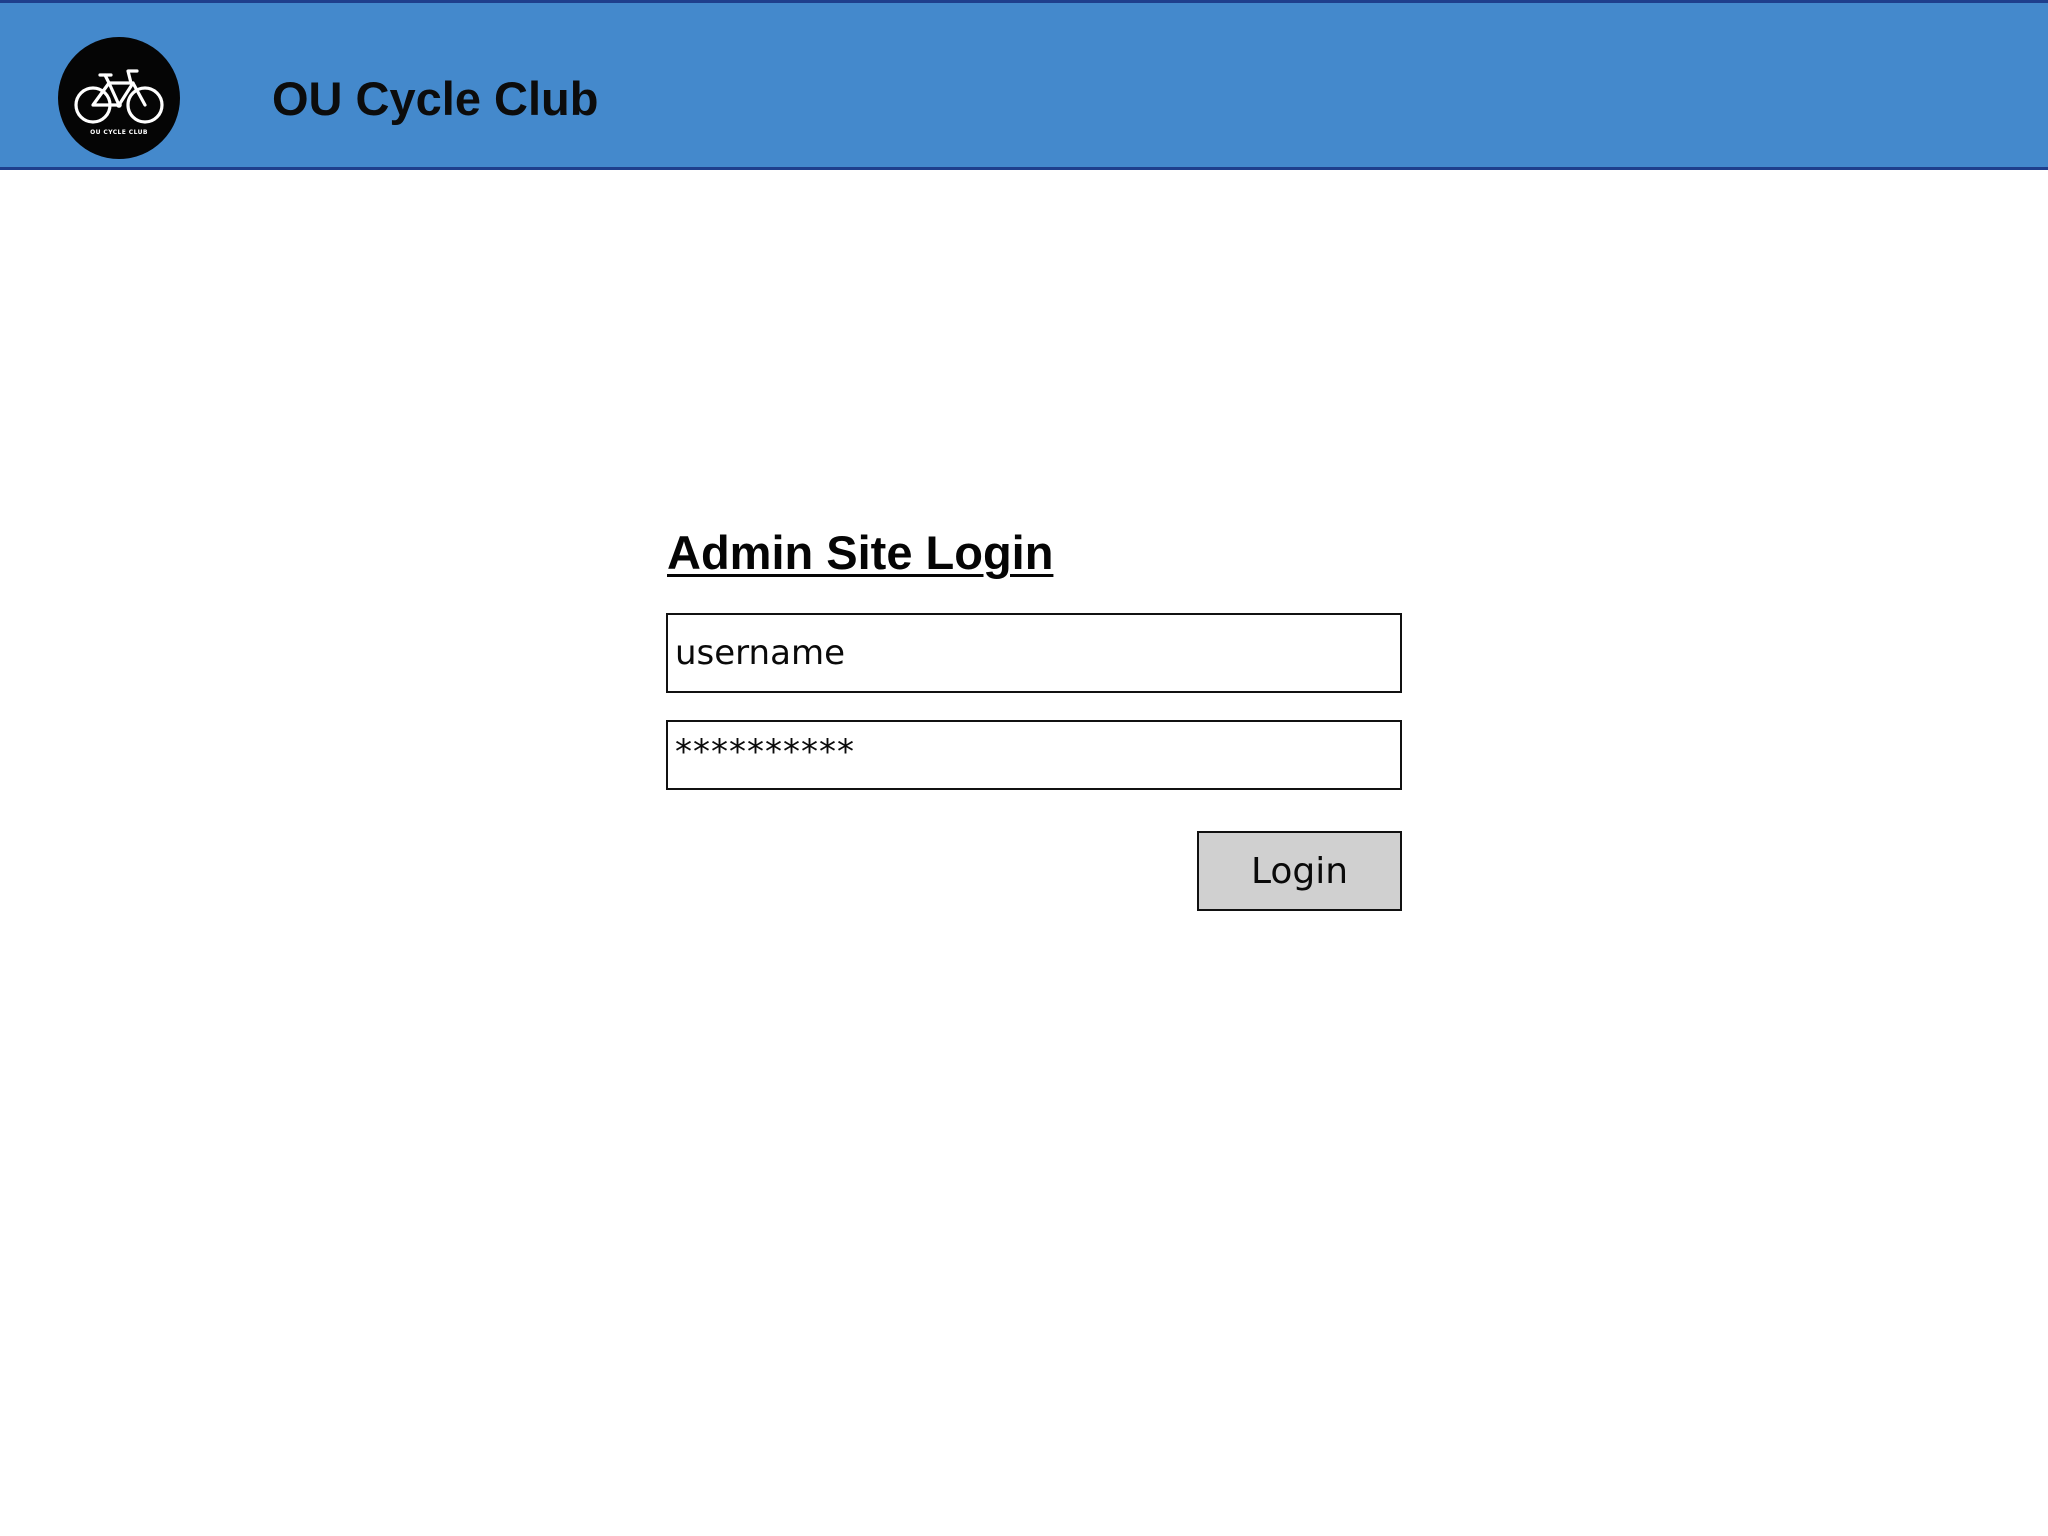 The width and height of the screenshot is (2048, 1536). What do you see at coordinates (435, 98) in the screenshot?
I see `site-title: OU Cycle Club` at bounding box center [435, 98].